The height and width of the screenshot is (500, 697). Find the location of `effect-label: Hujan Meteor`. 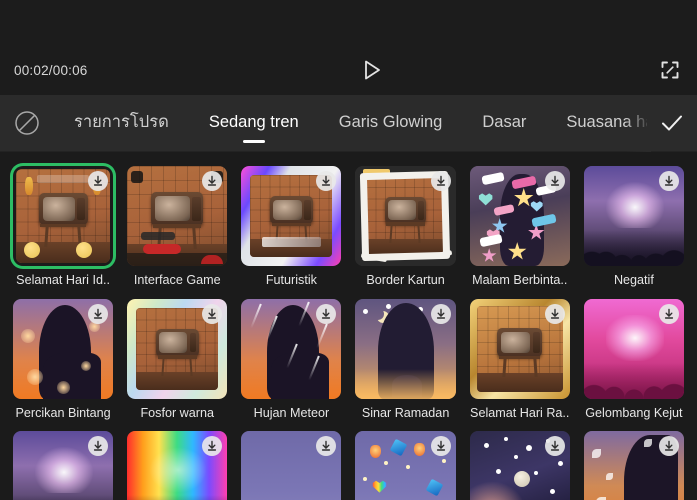

effect-label: Hujan Meteor is located at coordinates (291, 412).